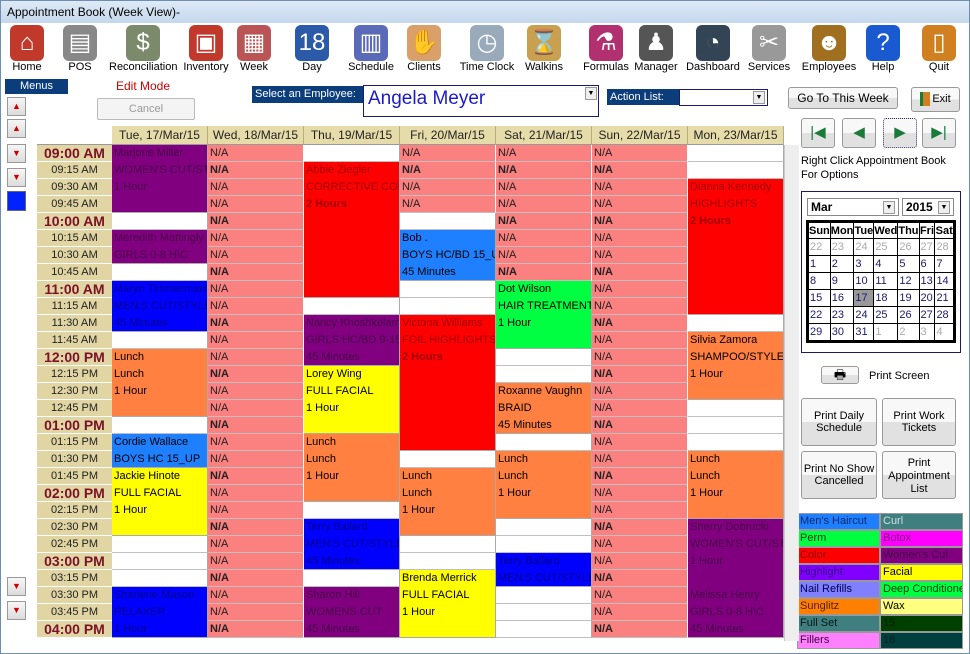 The height and width of the screenshot is (654, 970). I want to click on appointment-block: Roxanne Vaughn BRAID 45 Minutes, so click(544, 408).